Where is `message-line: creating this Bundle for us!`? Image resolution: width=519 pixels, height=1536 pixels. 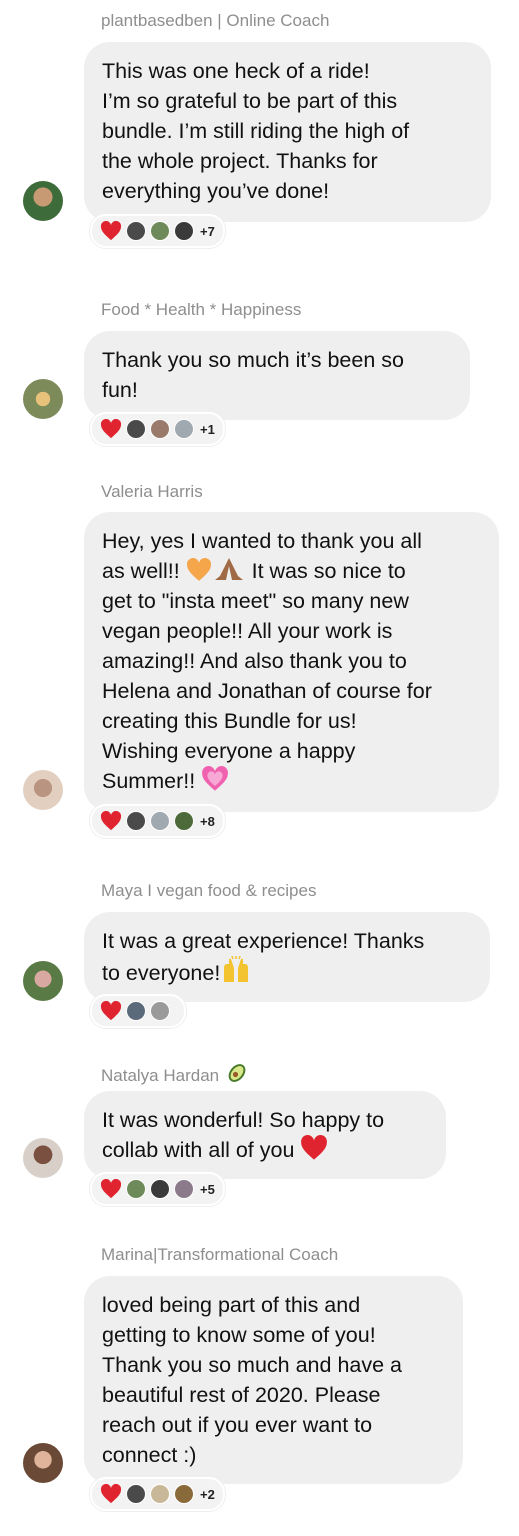 message-line: creating this Bundle for us! is located at coordinates (229, 721).